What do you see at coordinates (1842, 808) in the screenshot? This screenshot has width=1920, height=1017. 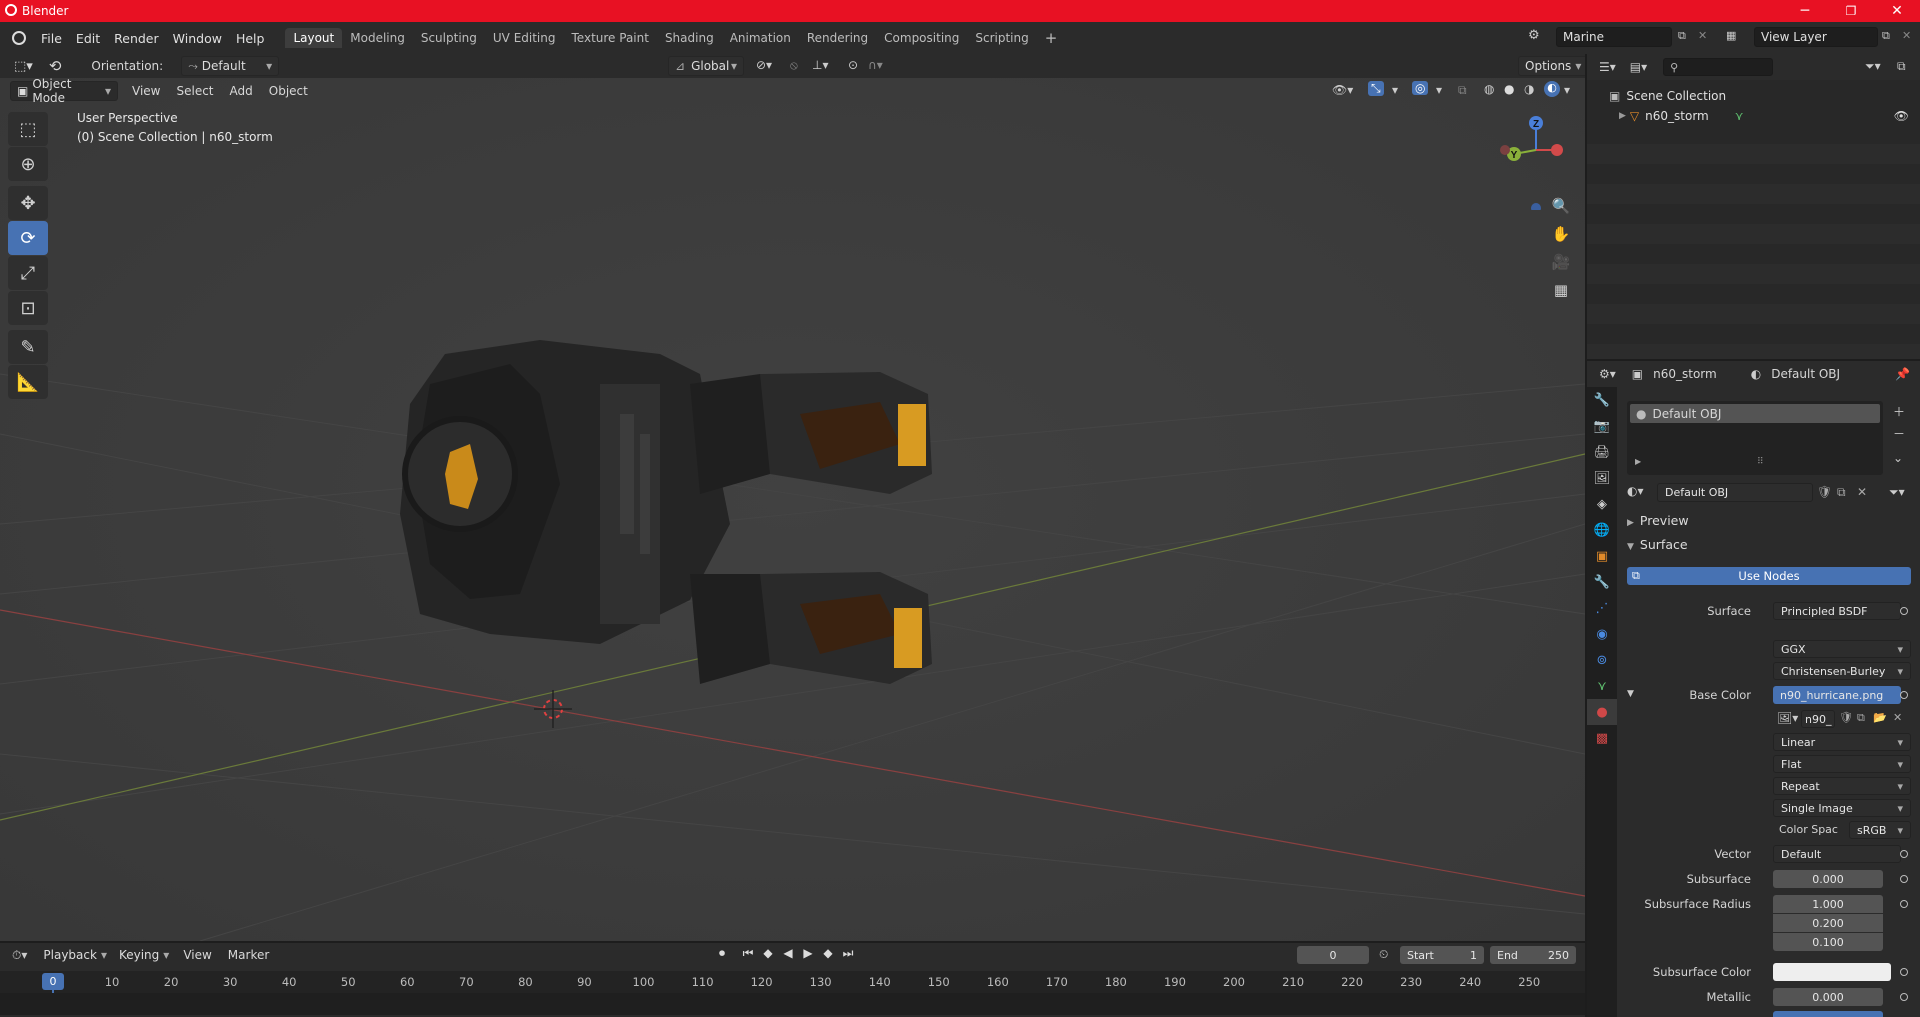 I see `image-source-dropdown: Single Image ▾` at bounding box center [1842, 808].